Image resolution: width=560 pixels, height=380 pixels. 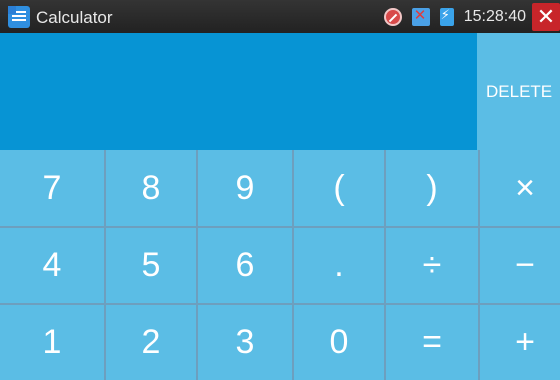 I want to click on key-open-paren: (, so click(x=339, y=188).